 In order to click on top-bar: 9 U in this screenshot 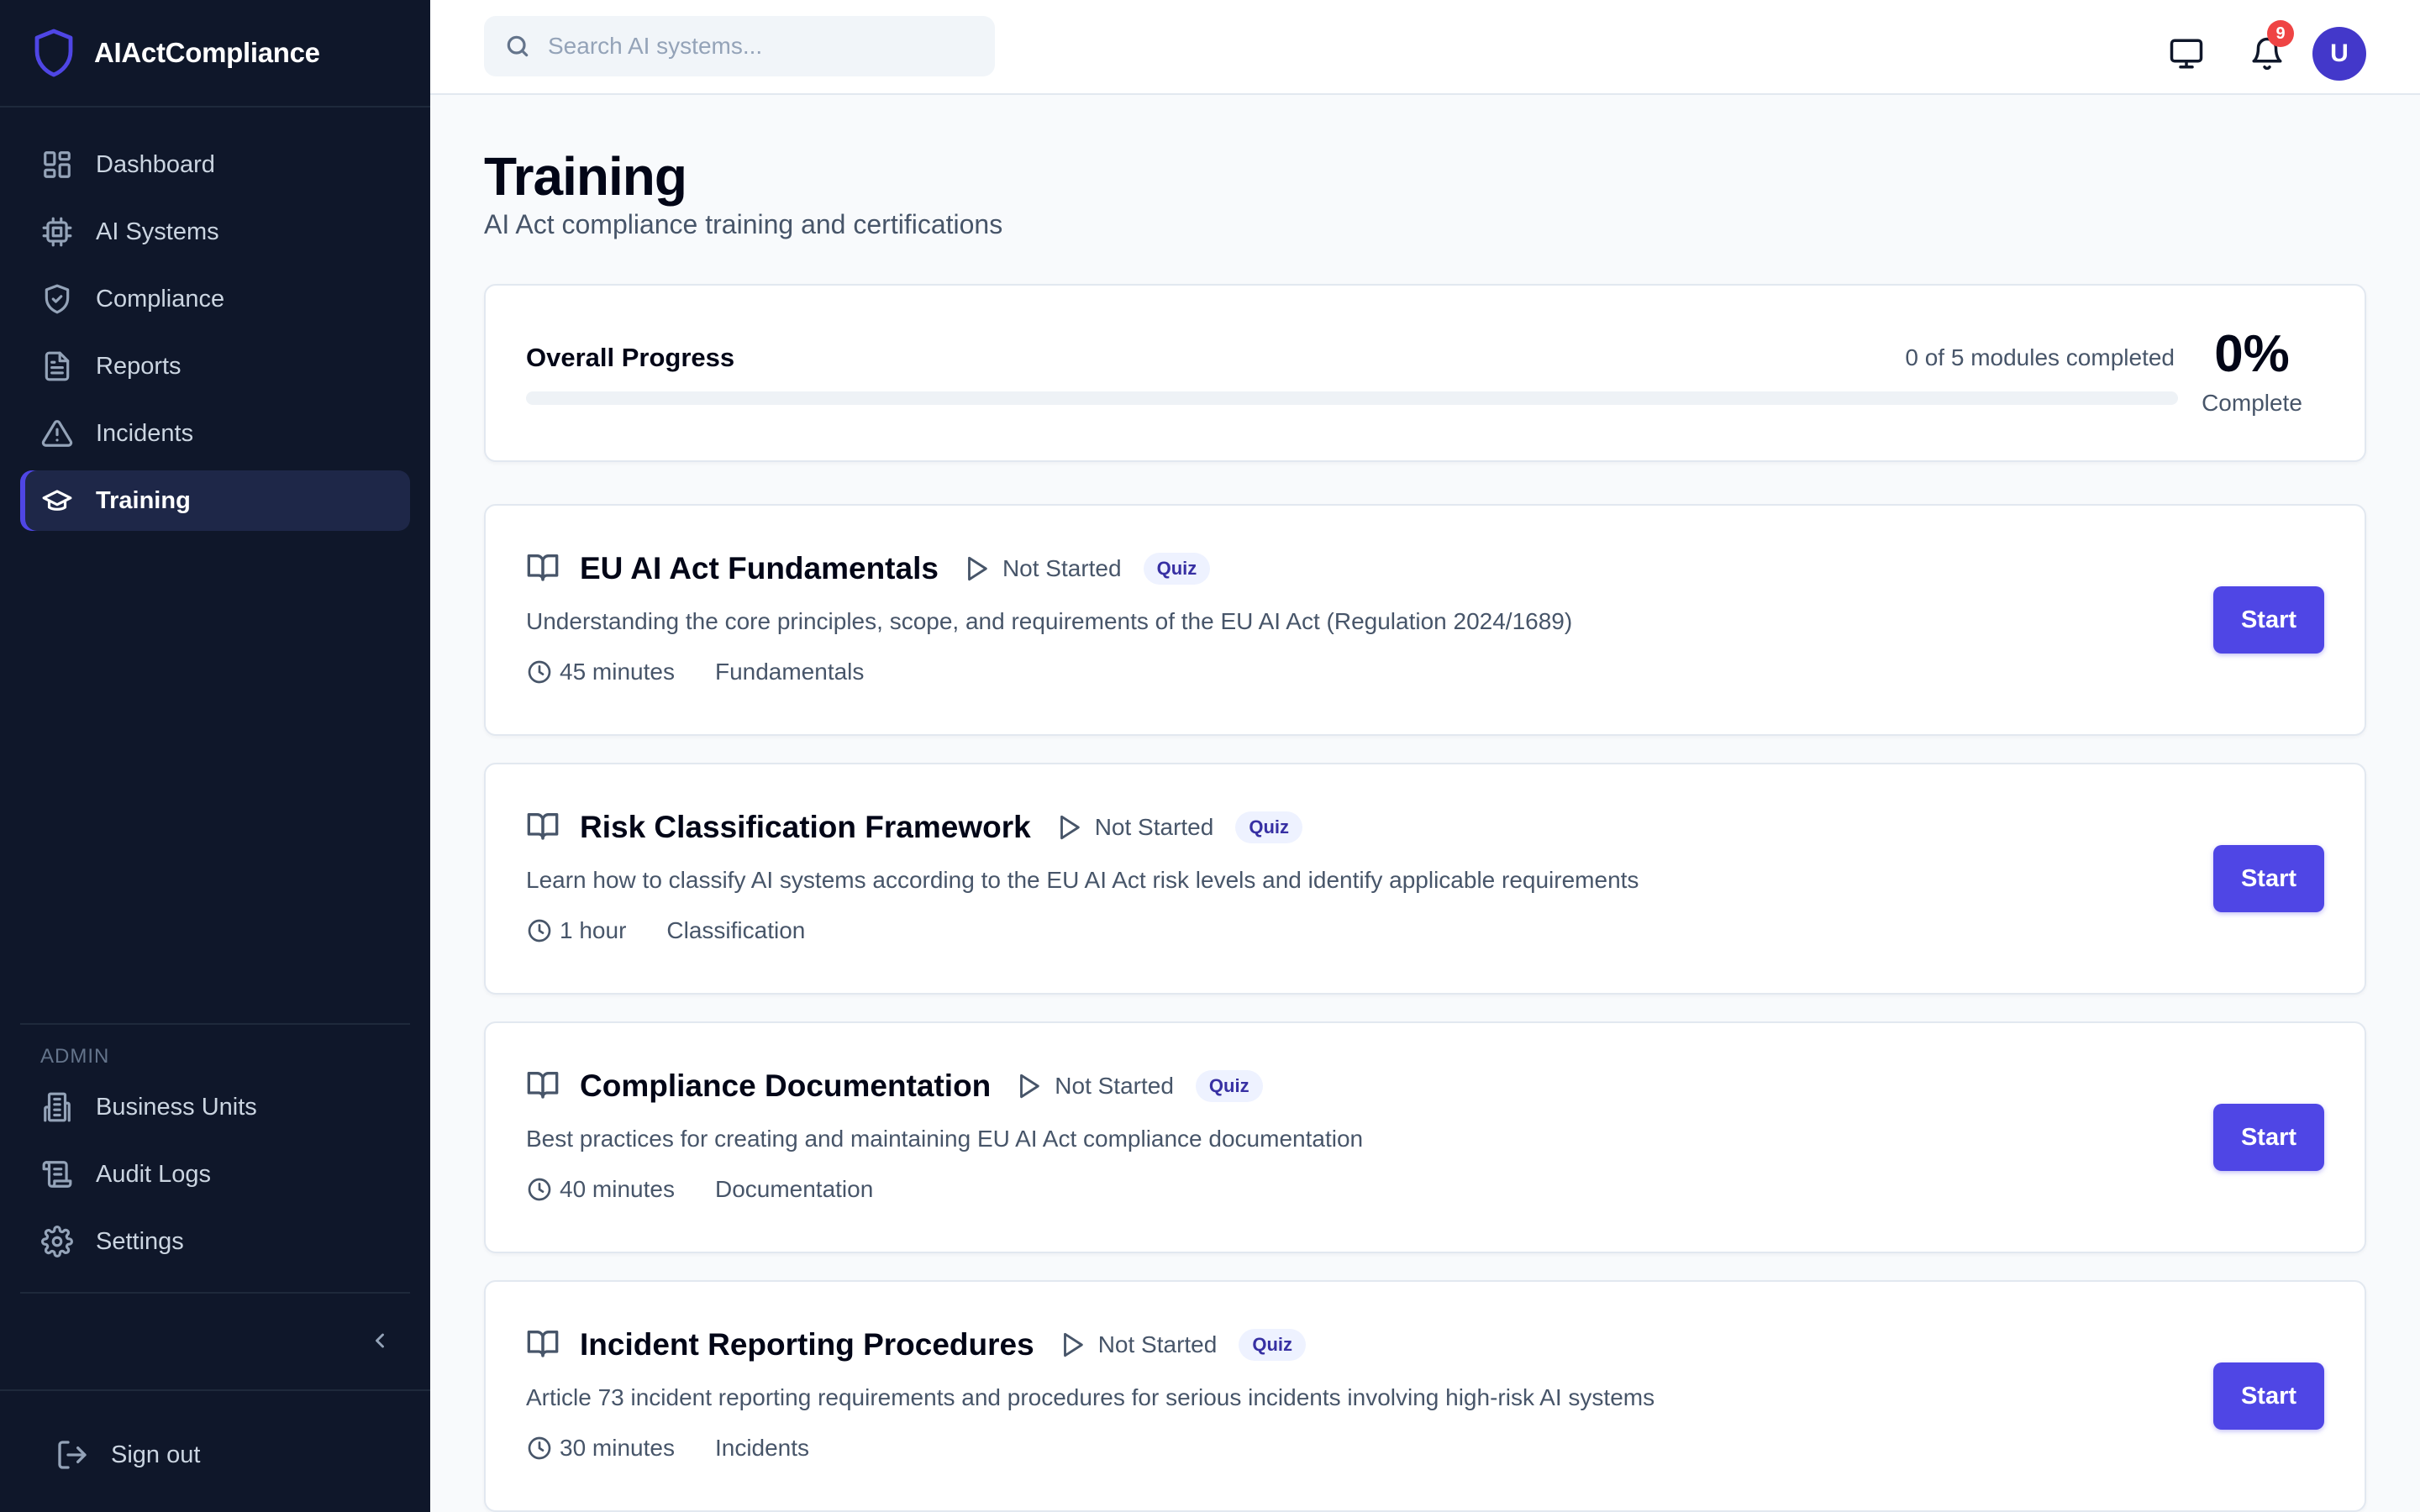, I will do `click(1425, 47)`.